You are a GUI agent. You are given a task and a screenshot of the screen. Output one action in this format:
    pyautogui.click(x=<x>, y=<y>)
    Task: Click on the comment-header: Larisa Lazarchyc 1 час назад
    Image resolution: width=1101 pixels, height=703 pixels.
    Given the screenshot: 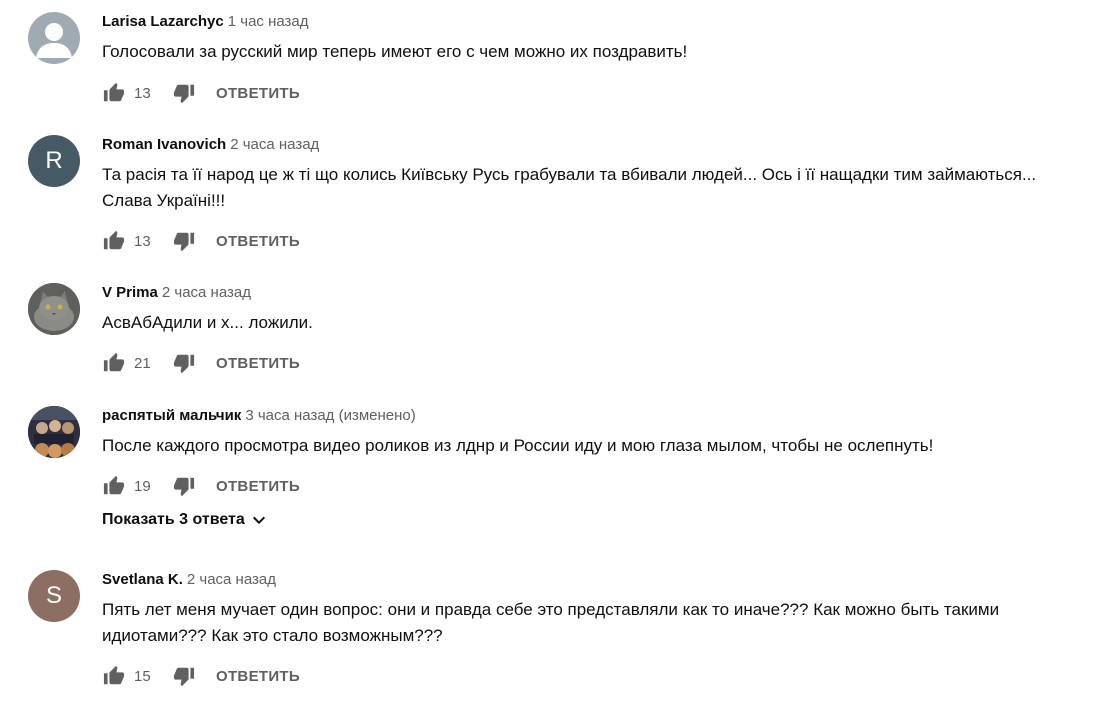 What is the action you would take?
    pyautogui.click(x=595, y=22)
    